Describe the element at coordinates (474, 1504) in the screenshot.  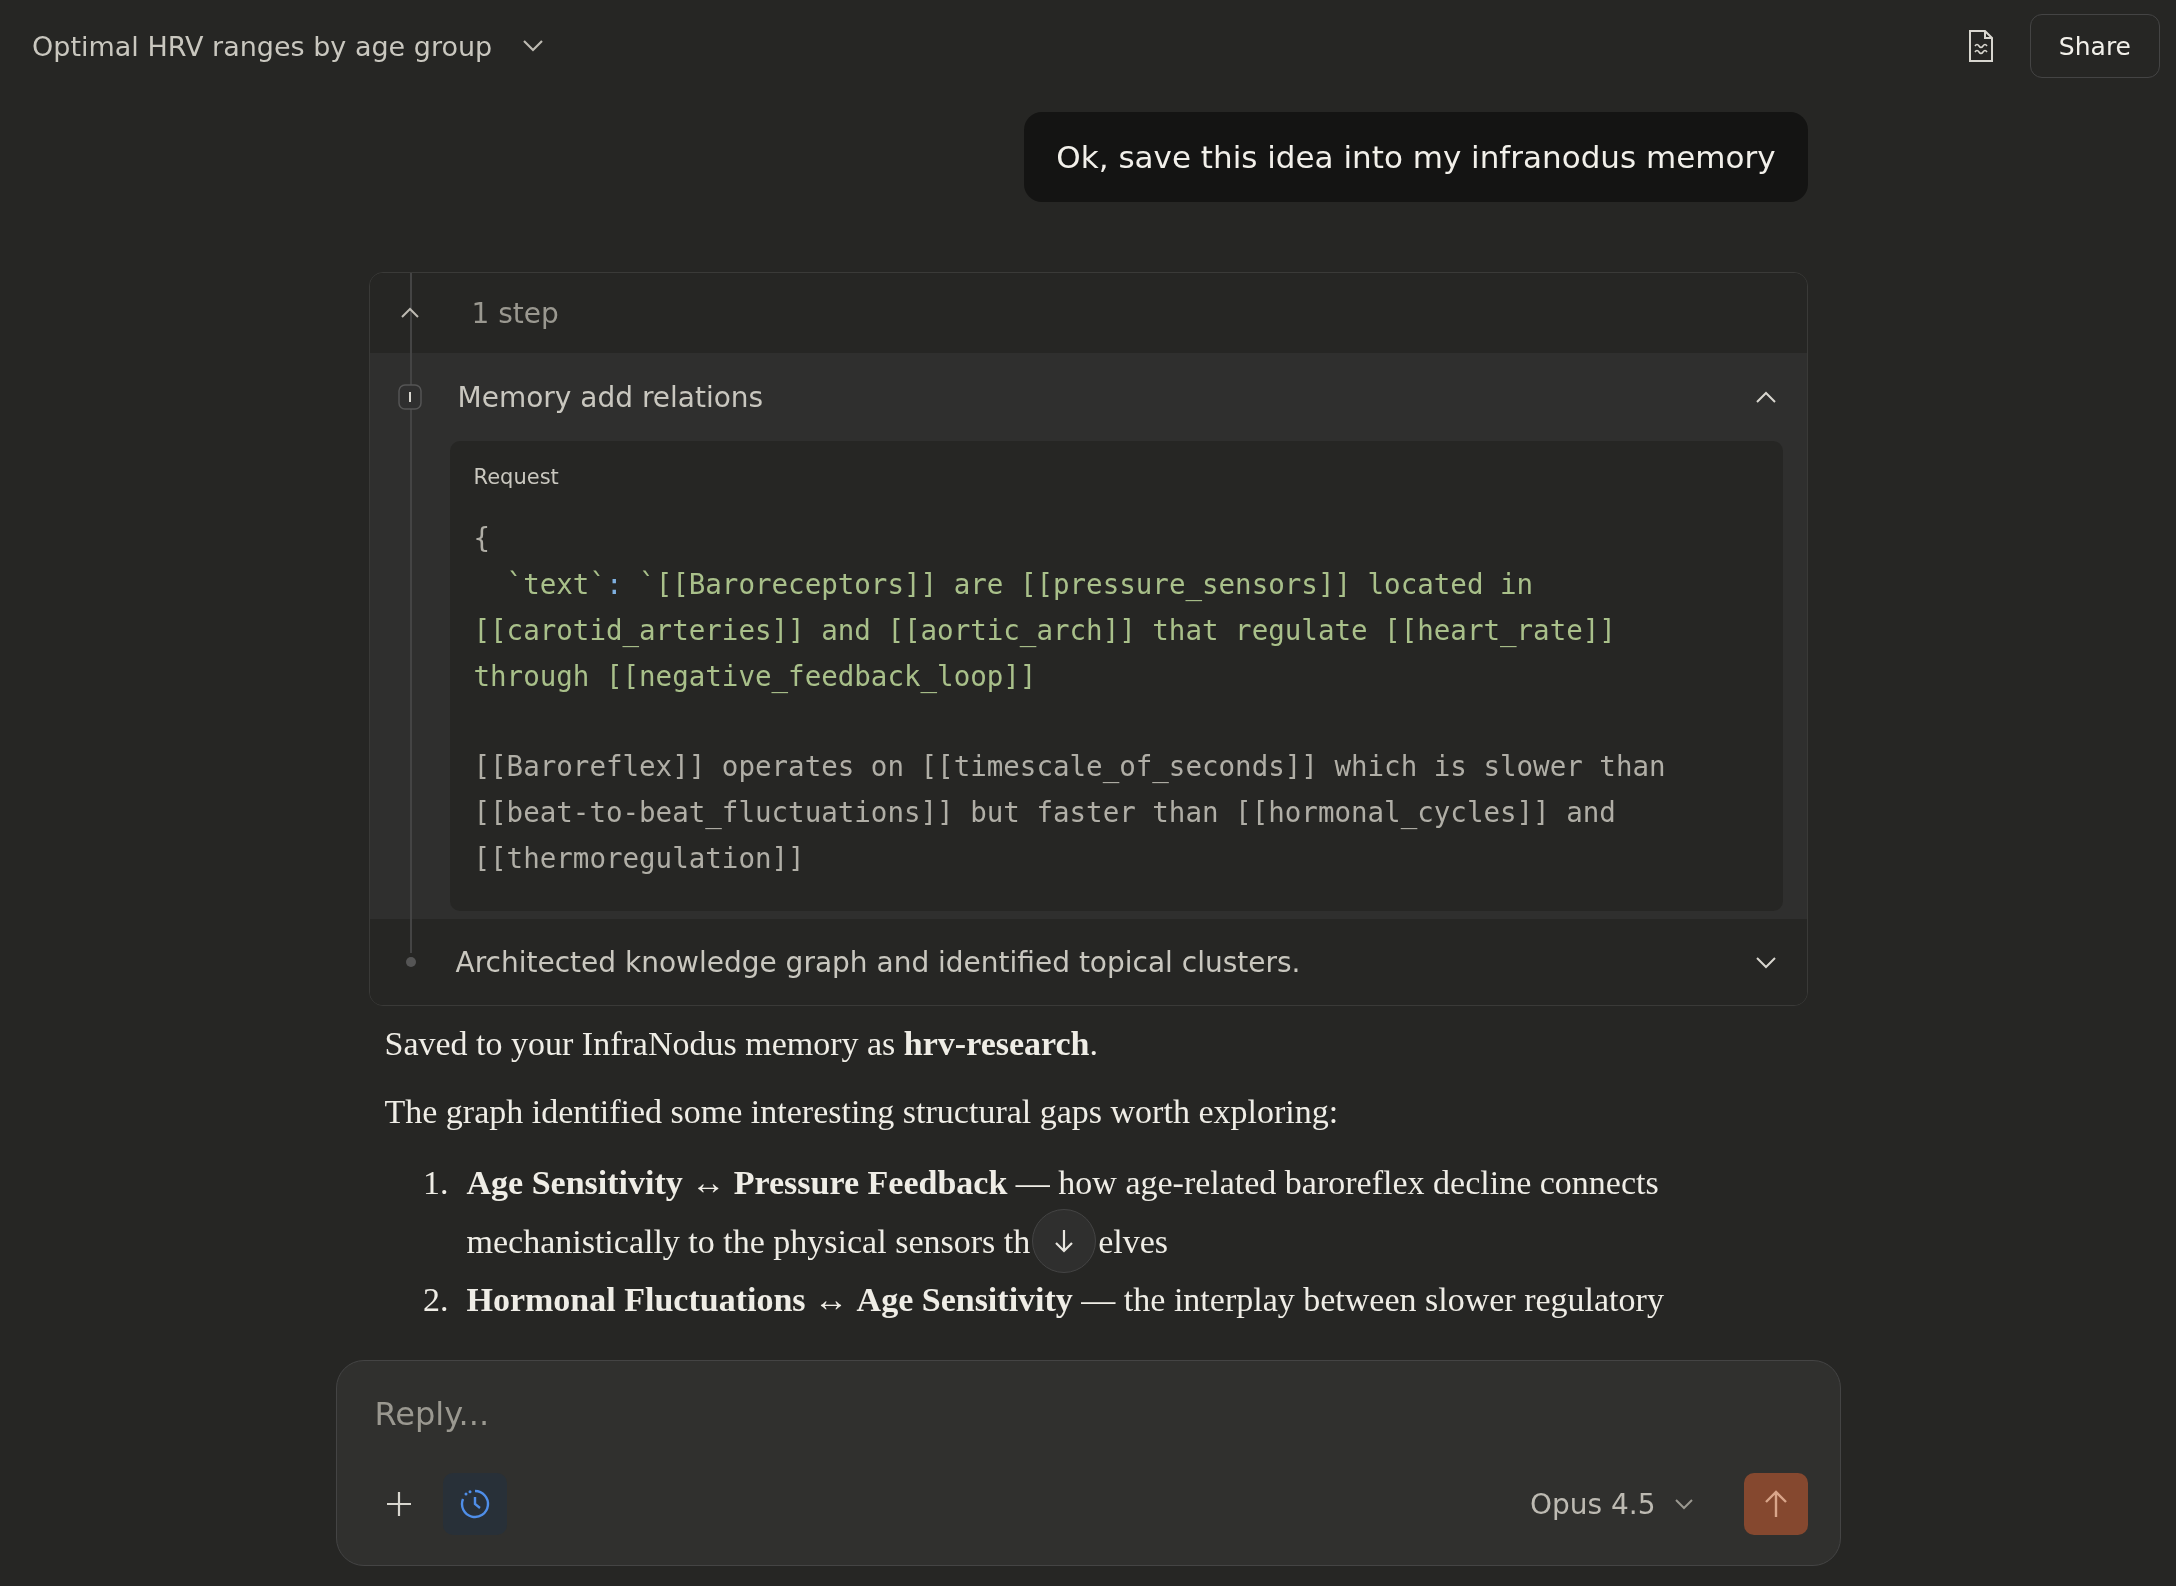
I see `history-button` at that location.